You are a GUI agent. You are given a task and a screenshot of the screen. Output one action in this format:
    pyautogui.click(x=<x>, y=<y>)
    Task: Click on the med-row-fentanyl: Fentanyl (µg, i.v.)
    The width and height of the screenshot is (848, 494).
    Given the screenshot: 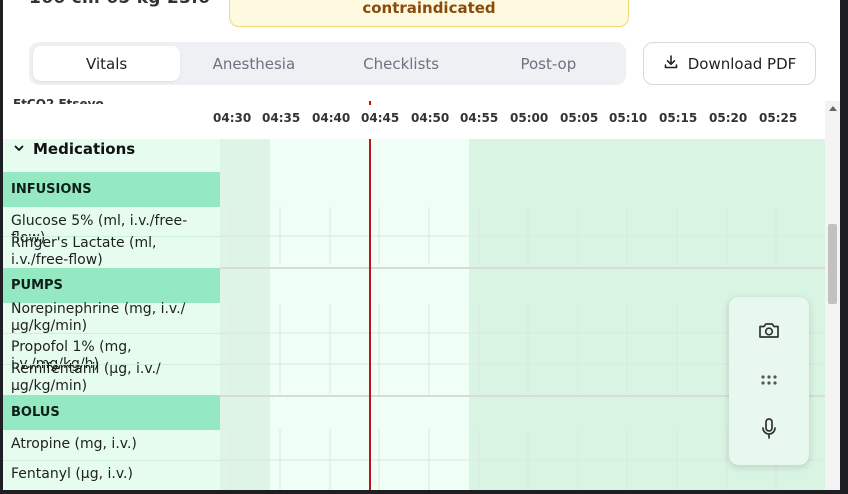 What is the action you would take?
    pyautogui.click(x=113, y=474)
    